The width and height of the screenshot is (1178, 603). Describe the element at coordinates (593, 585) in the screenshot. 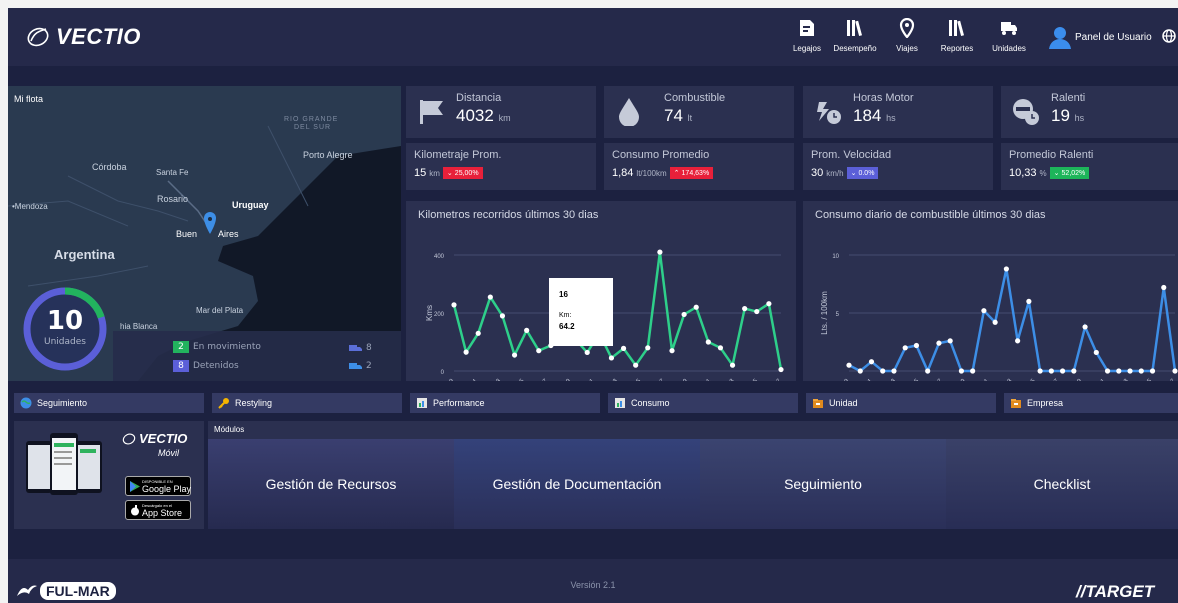

I see `version-label: Versión 2.1` at that location.